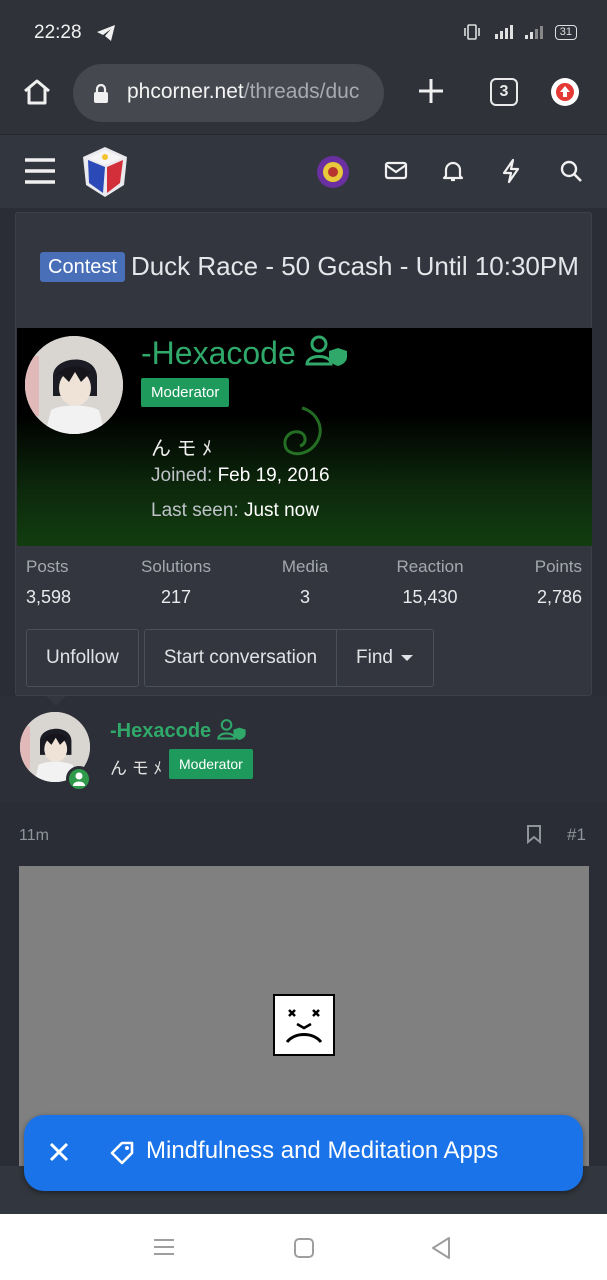 This screenshot has width=607, height=1280. What do you see at coordinates (304, 597) in the screenshot?
I see `stat-value: 3` at bounding box center [304, 597].